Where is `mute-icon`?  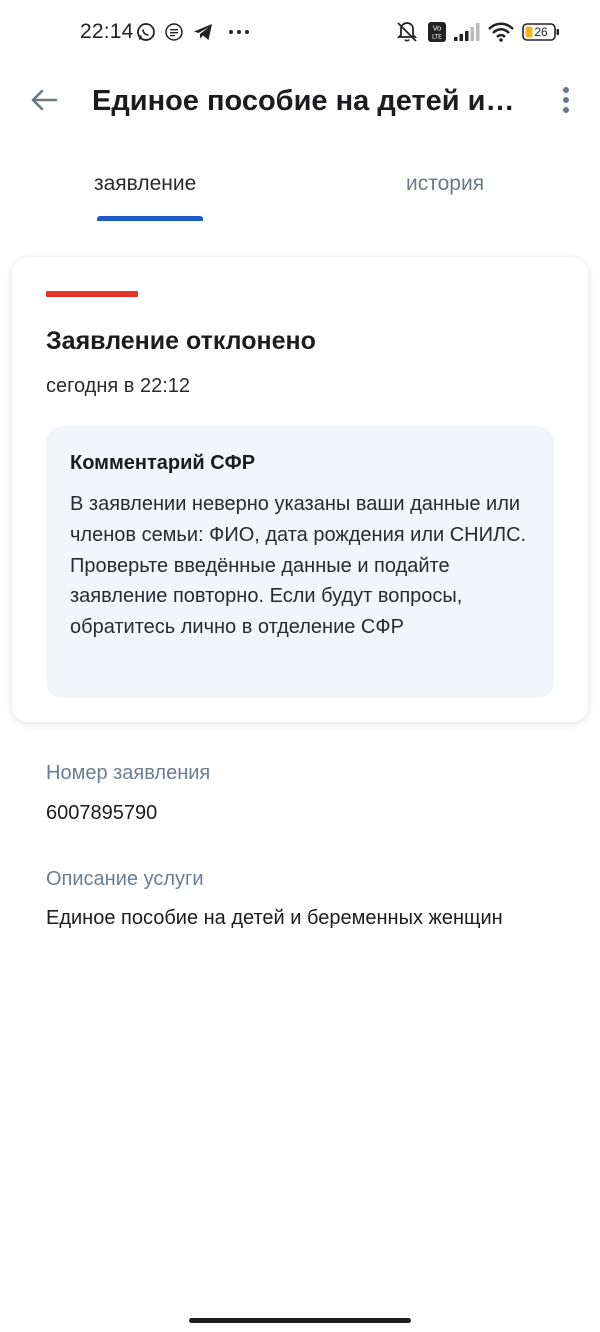
mute-icon is located at coordinates (407, 32).